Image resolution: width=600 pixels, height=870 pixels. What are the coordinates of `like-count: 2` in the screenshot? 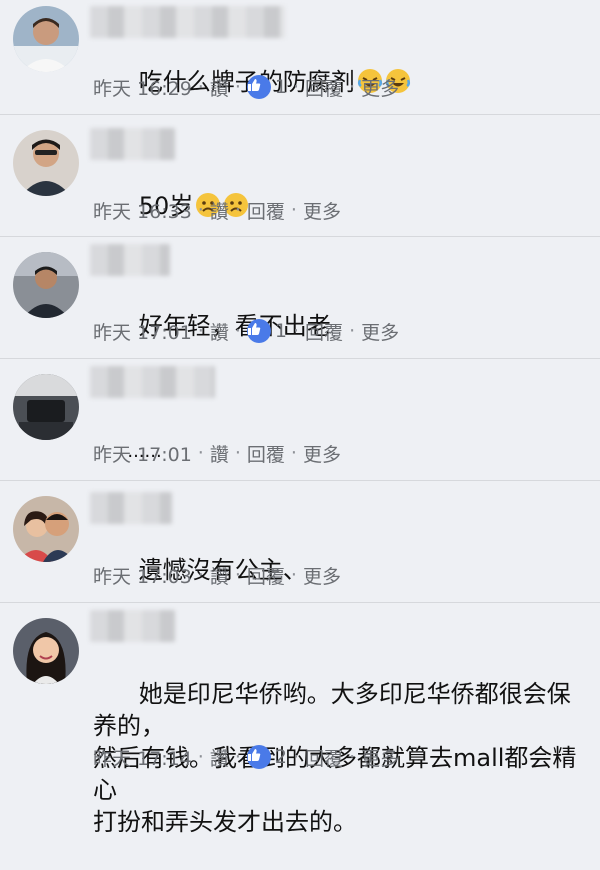 It's located at (281, 757).